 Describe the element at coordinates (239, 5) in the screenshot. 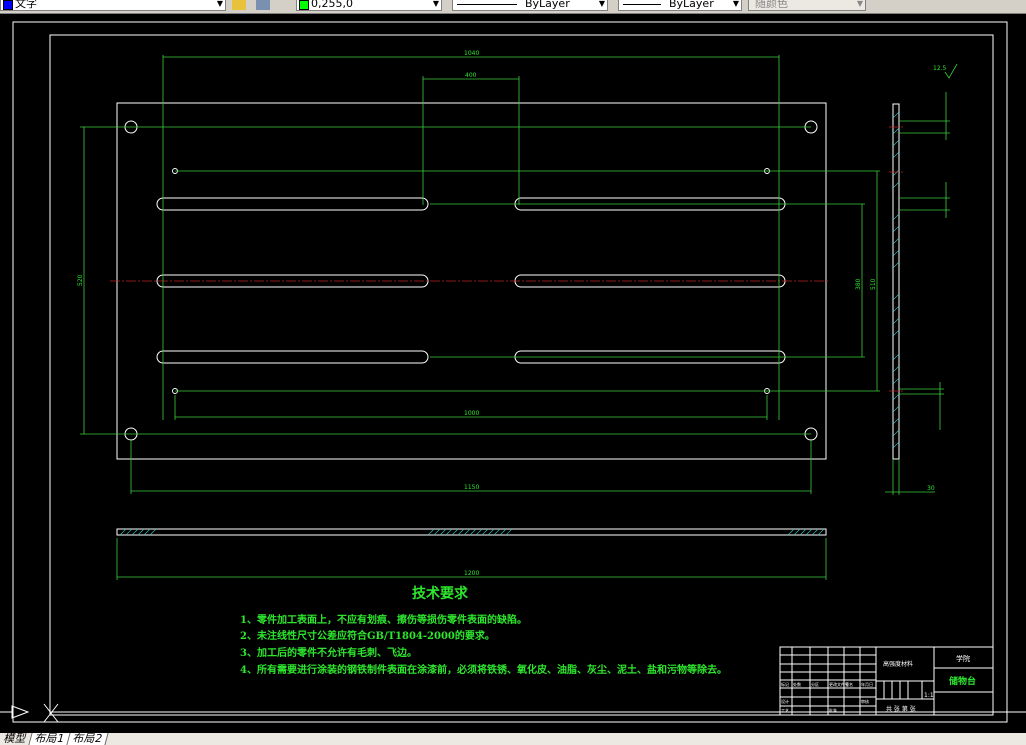

I see `layer-state-icon` at that location.